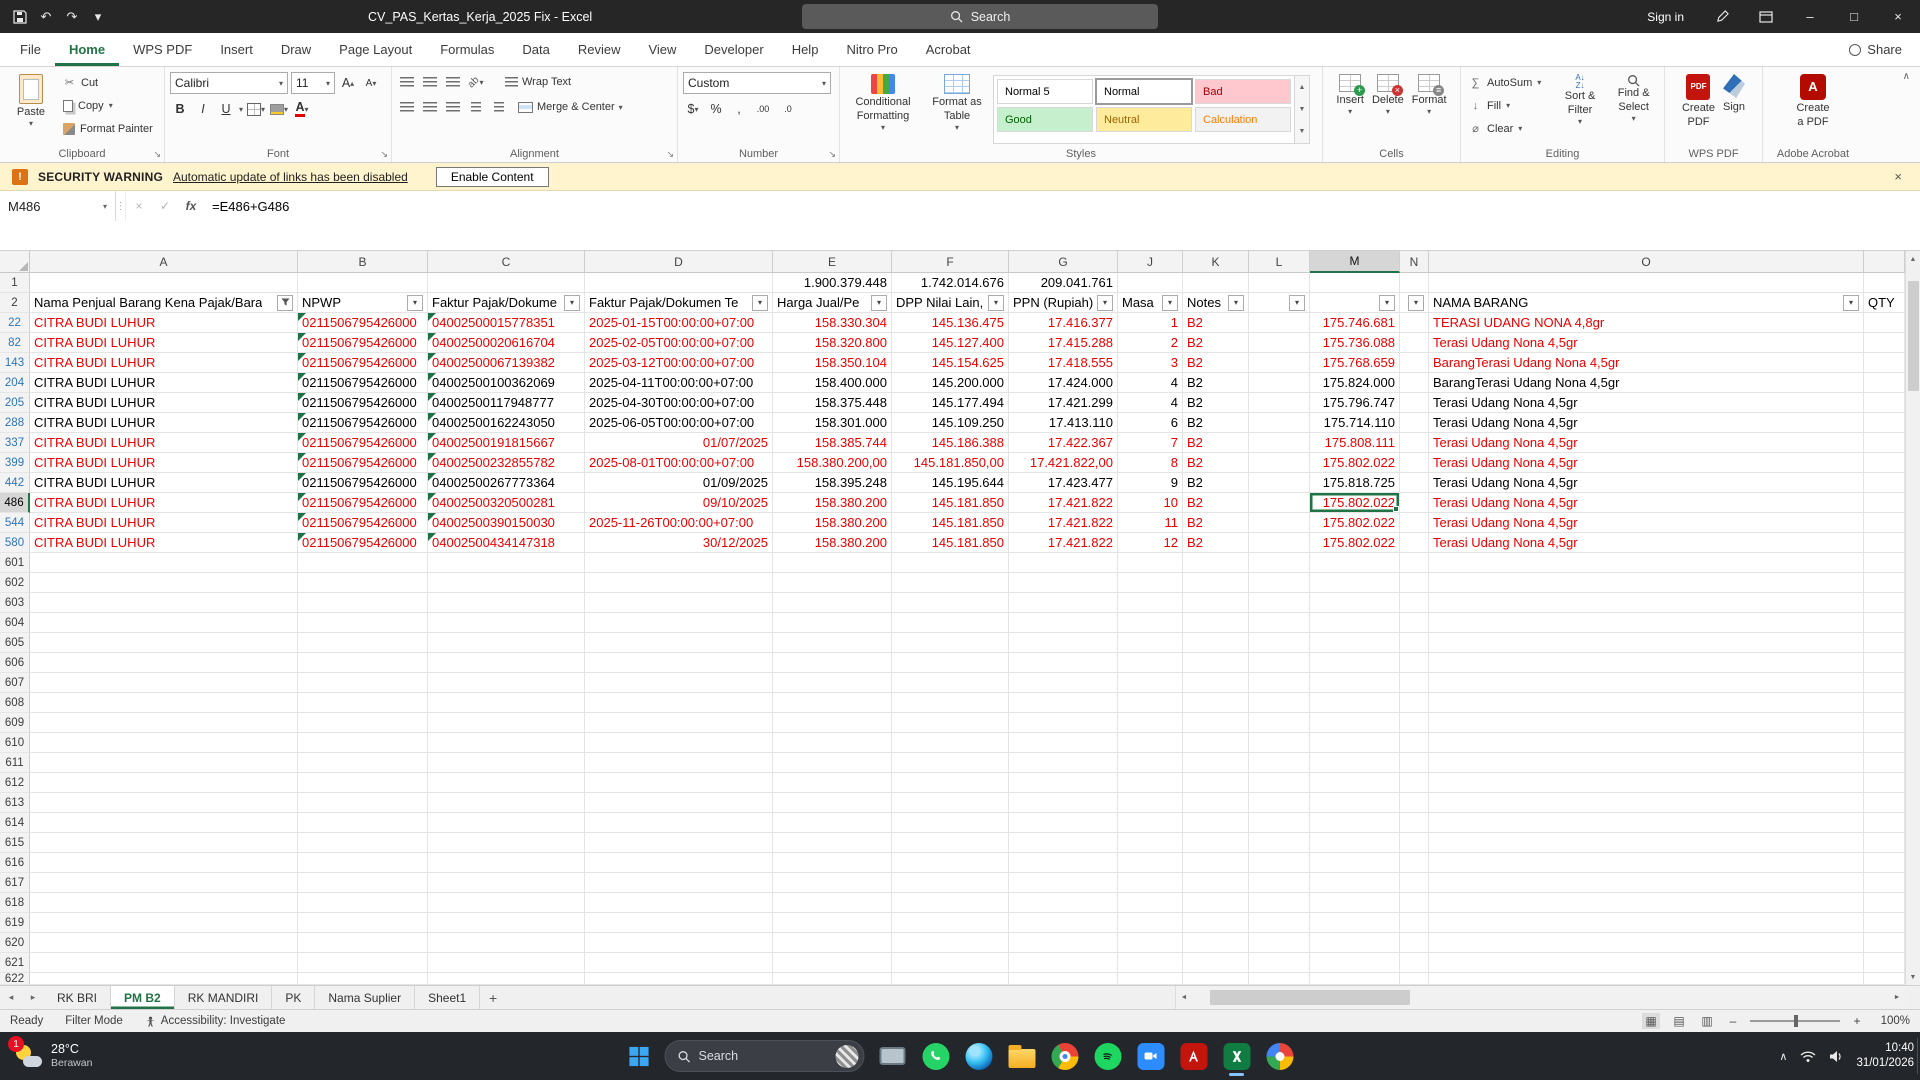 The height and width of the screenshot is (1080, 1920). Describe the element at coordinates (1884, 863) in the screenshot. I see `cell-P616` at that location.